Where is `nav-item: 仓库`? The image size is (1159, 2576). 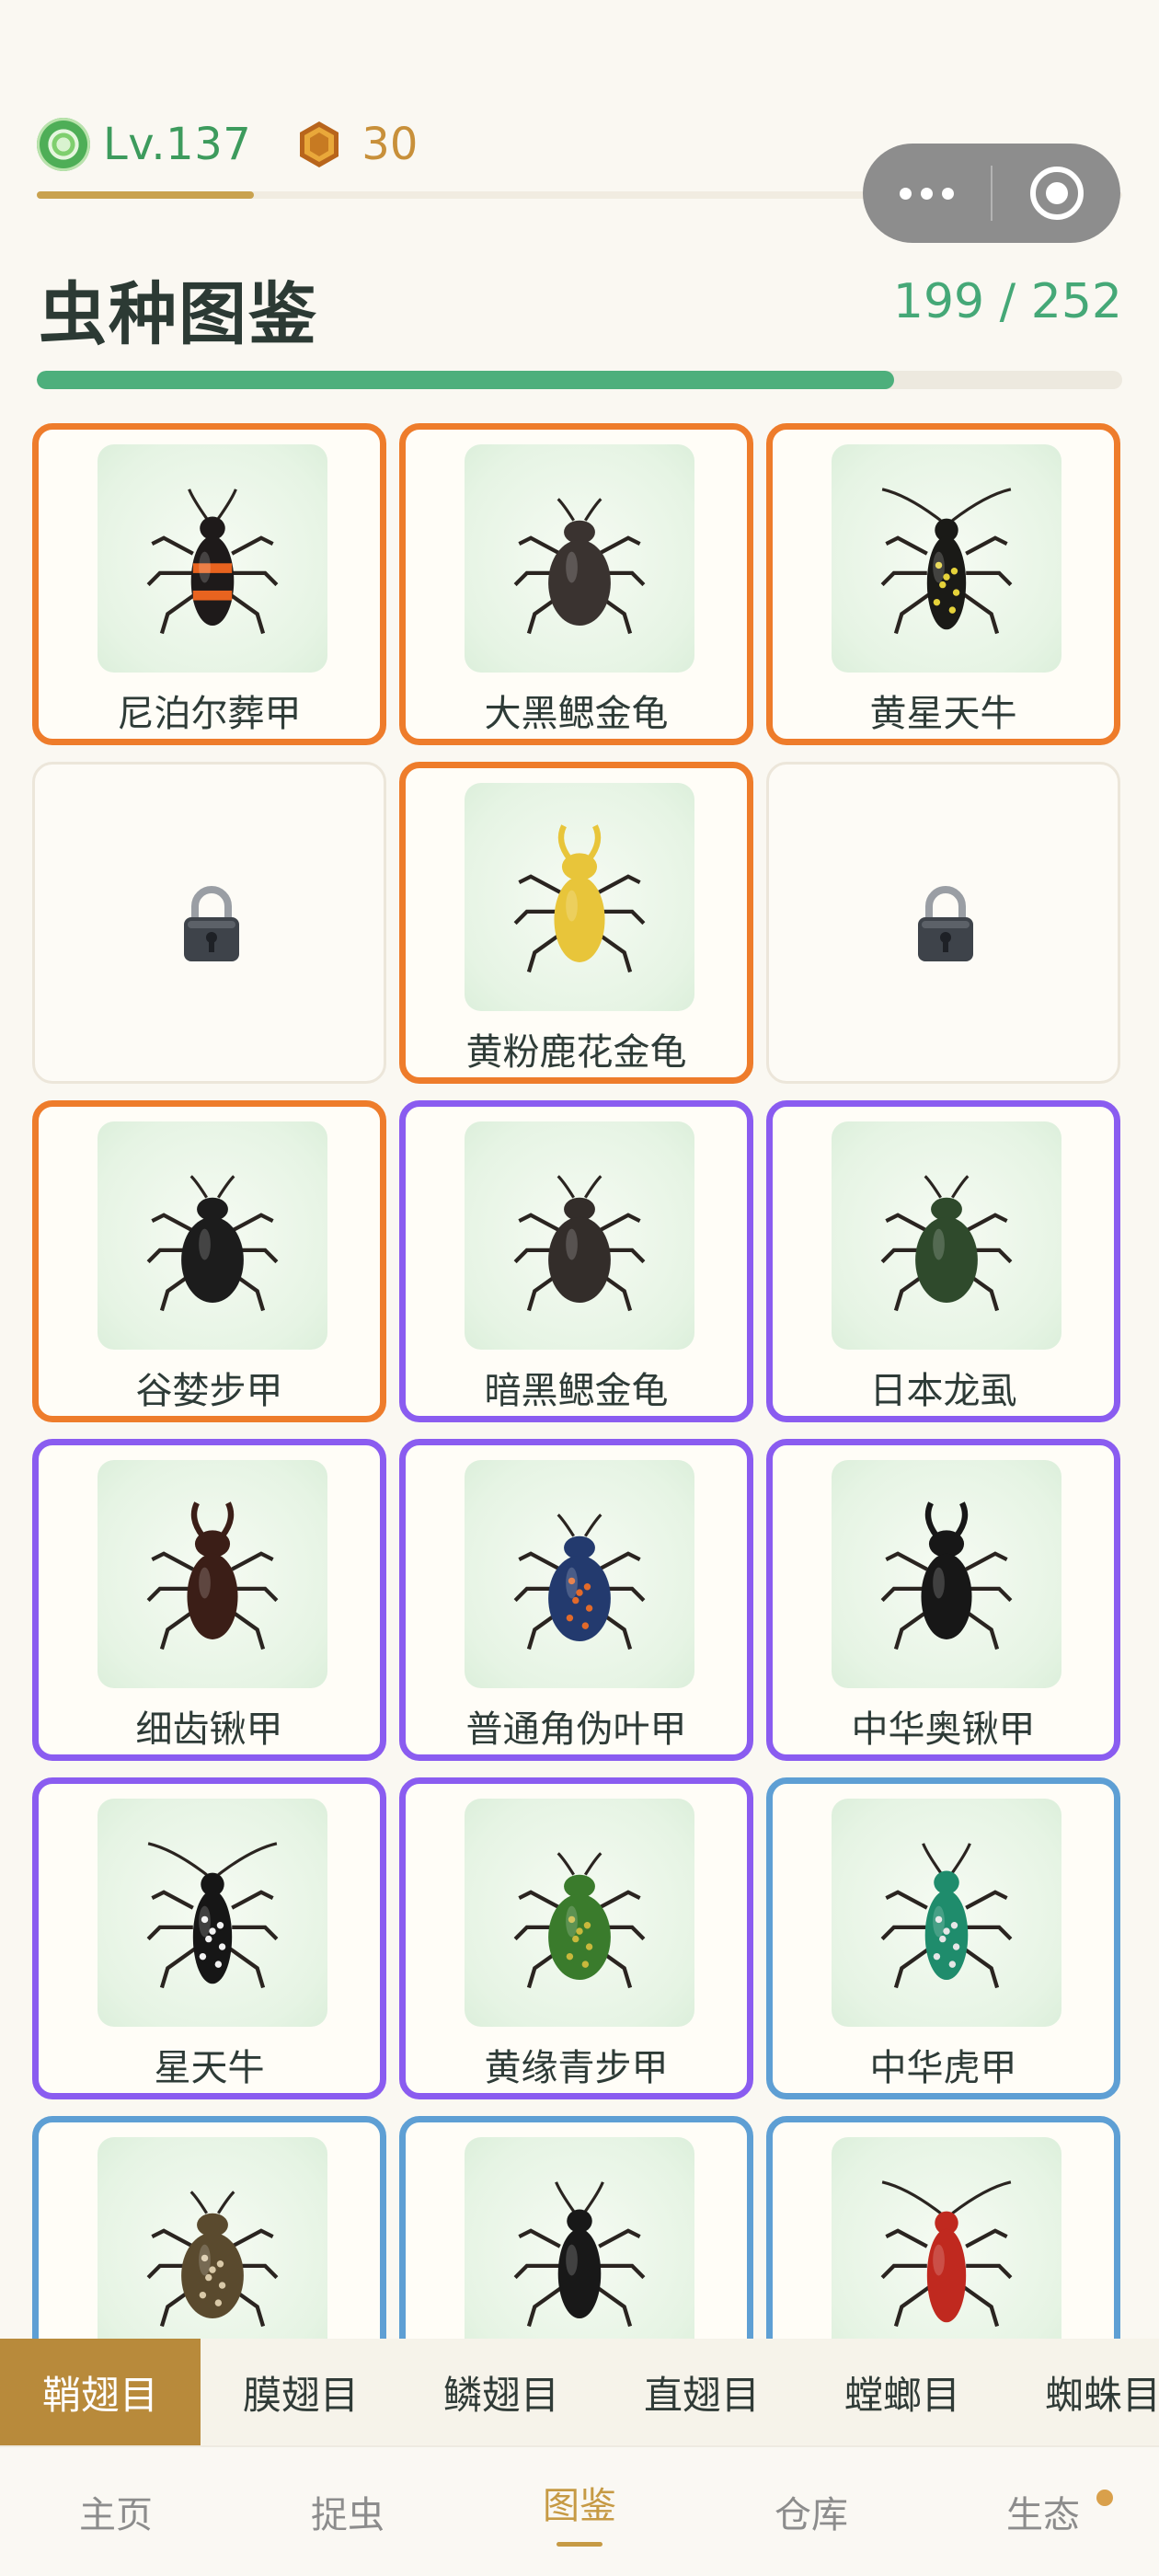 nav-item: 仓库 is located at coordinates (811, 2511).